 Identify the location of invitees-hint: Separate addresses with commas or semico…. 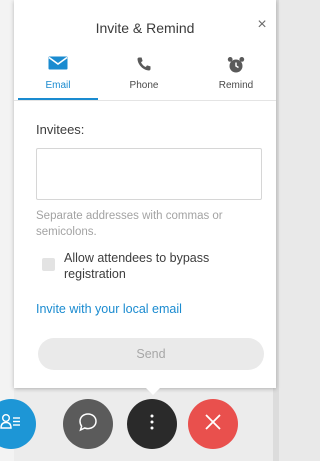
(129, 224).